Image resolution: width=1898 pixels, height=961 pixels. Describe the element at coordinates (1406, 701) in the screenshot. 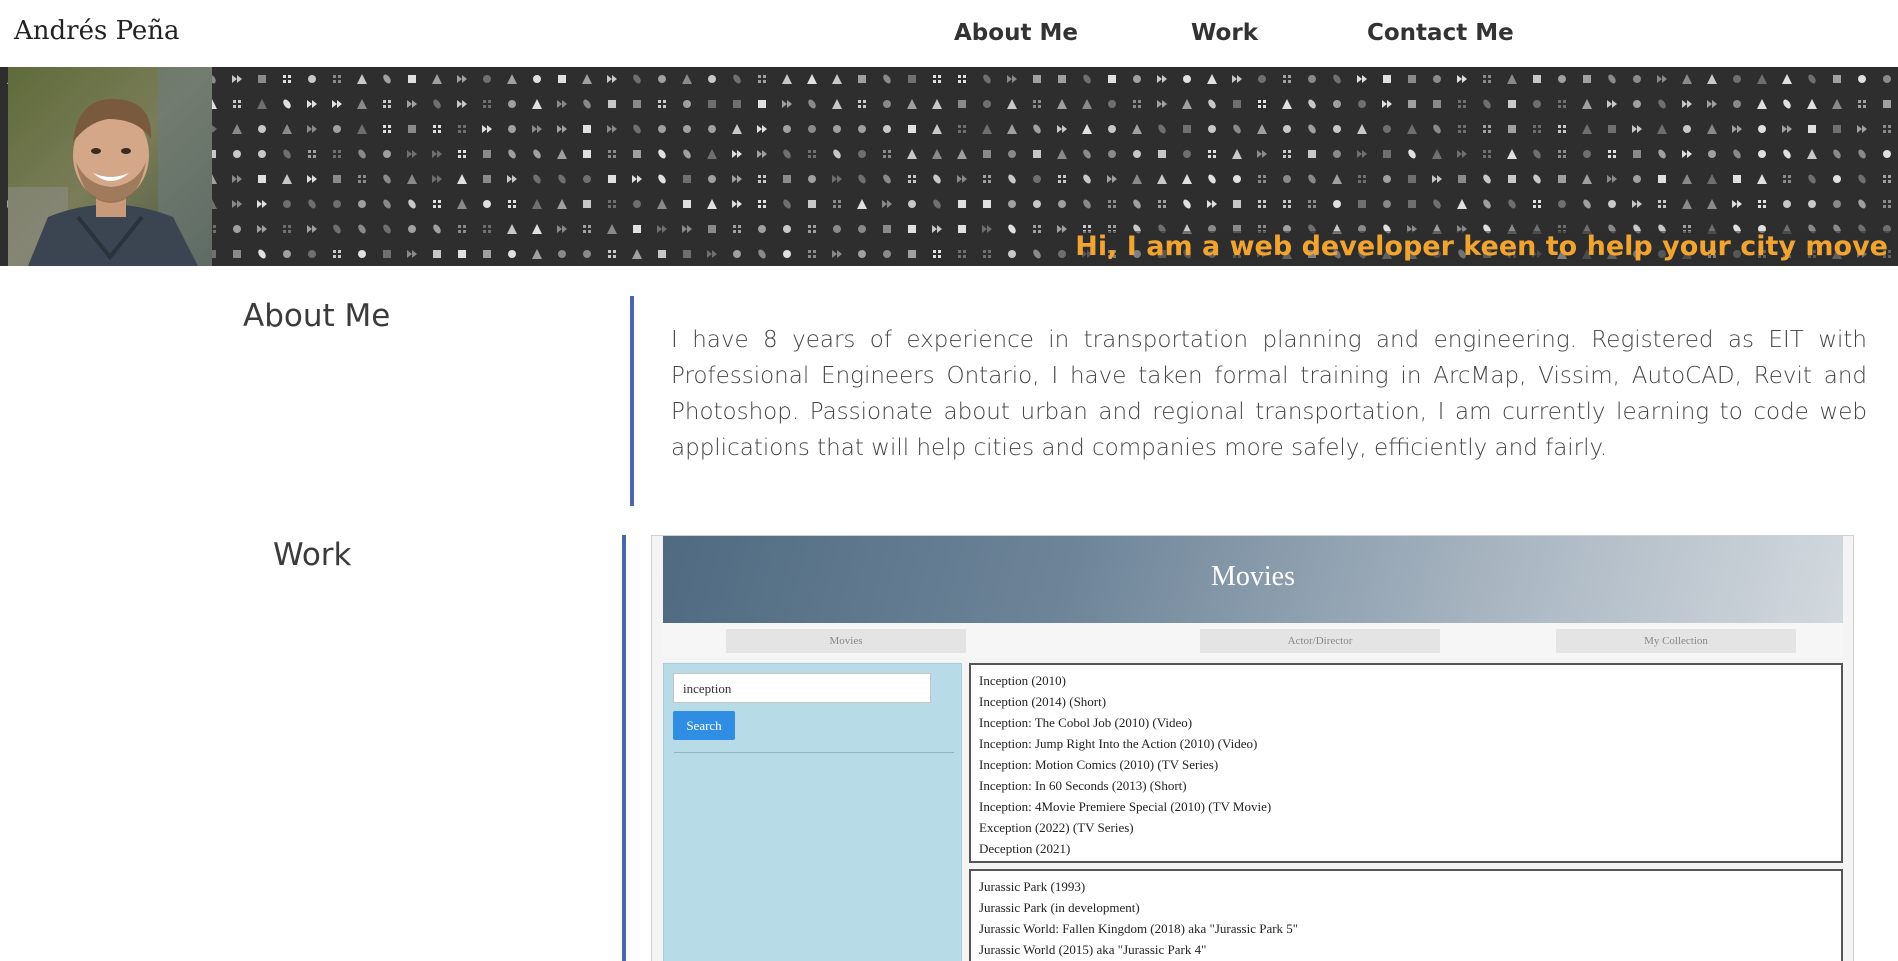

I see `result-item: Inception (2014) (Short)` at that location.